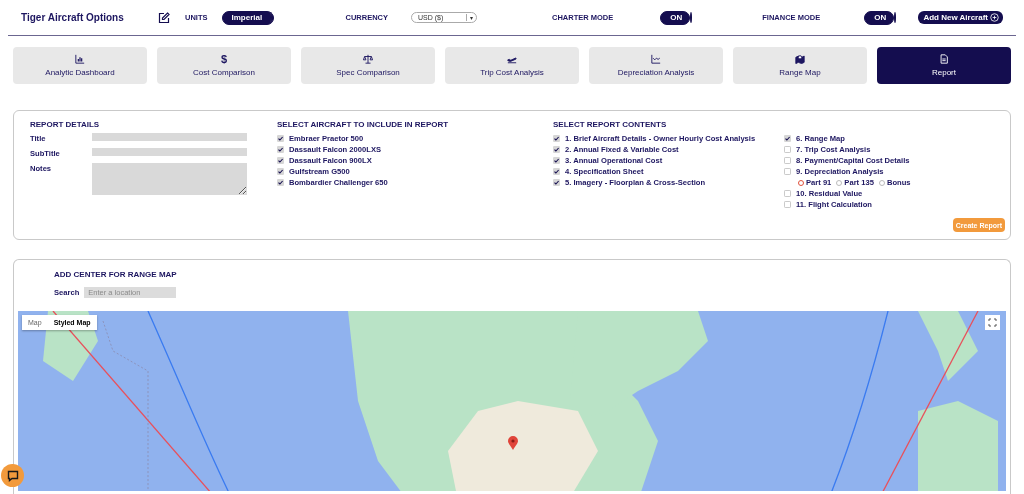 This screenshot has height=494, width=1024. Describe the element at coordinates (224, 65) in the screenshot. I see `nav-tab: $ Cost Comparison` at that location.